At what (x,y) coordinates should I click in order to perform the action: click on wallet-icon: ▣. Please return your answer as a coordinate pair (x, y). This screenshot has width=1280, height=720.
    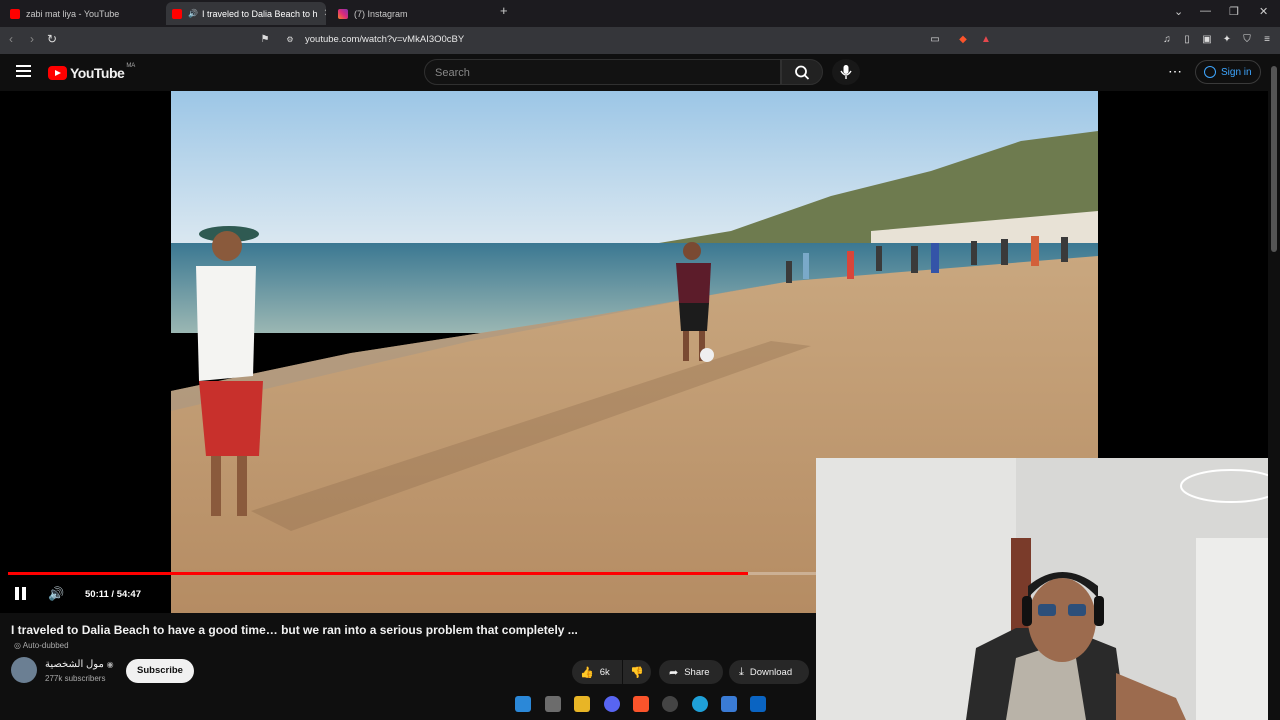
    Looking at the image, I should click on (1207, 40).